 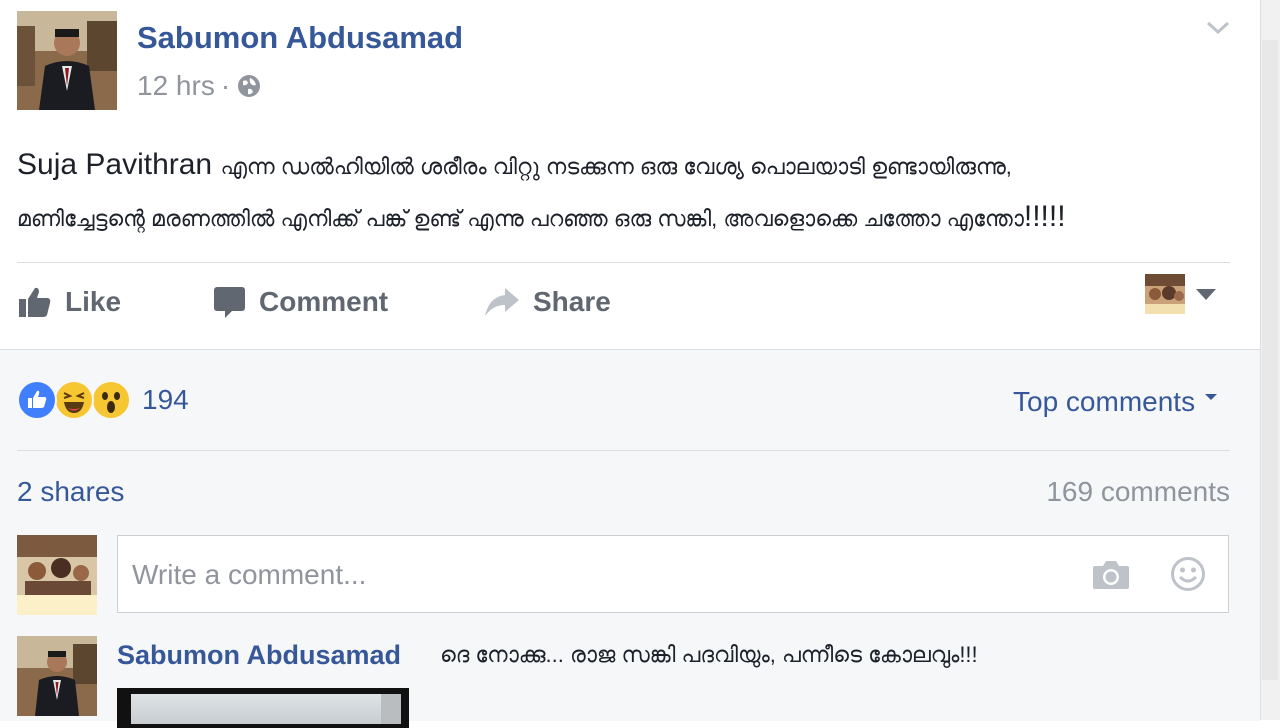 I want to click on comment-sort-dropdown: Top comments, so click(x=1115, y=402).